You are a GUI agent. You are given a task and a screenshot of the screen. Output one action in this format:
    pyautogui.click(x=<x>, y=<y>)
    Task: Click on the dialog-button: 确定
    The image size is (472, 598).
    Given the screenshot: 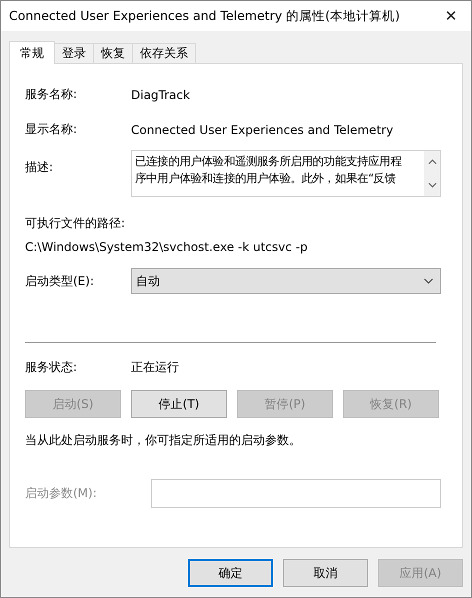 What is the action you would take?
    pyautogui.click(x=230, y=573)
    